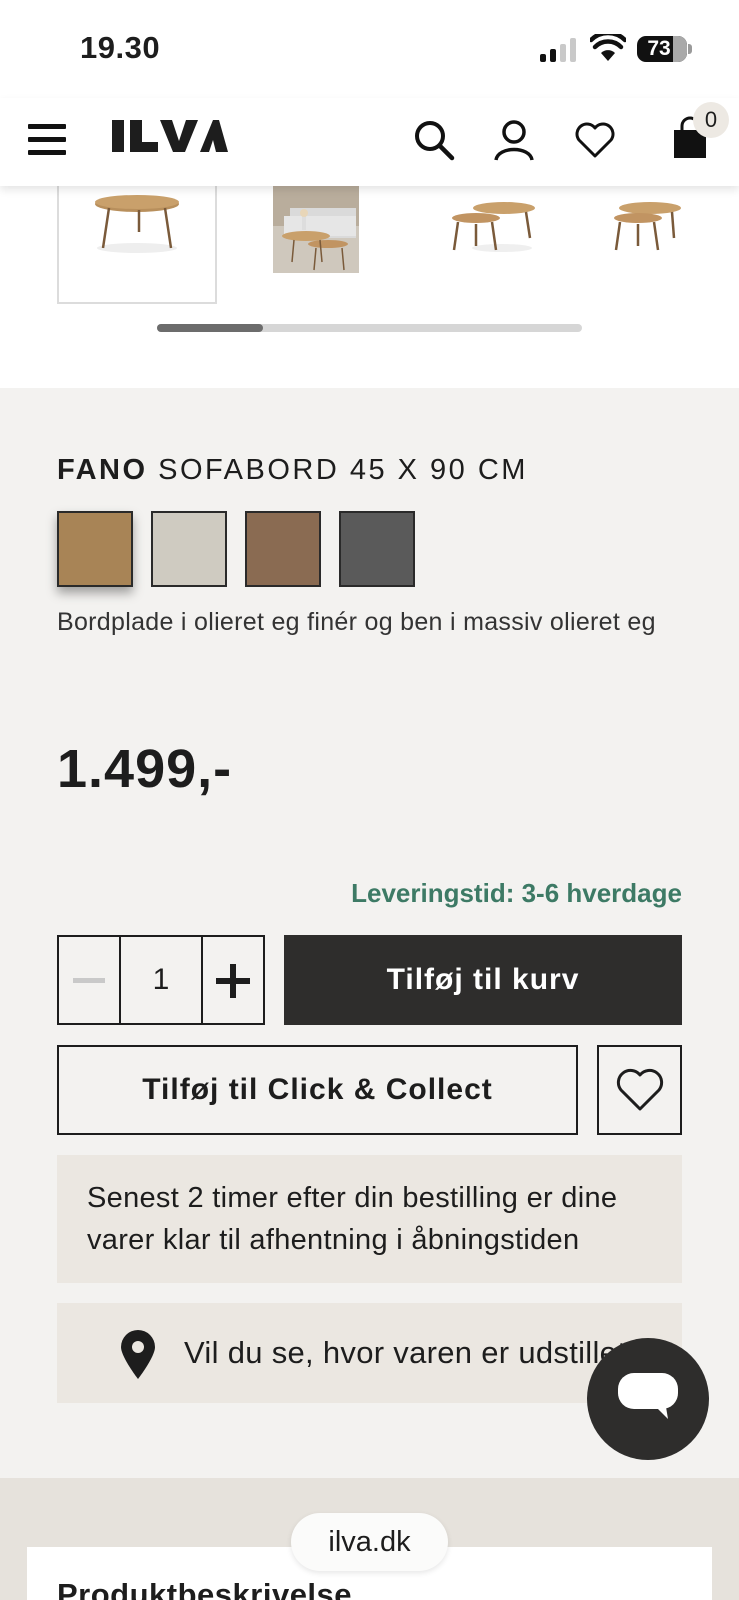 The width and height of the screenshot is (739, 1600). What do you see at coordinates (47, 140) in the screenshot?
I see `menu-icon` at bounding box center [47, 140].